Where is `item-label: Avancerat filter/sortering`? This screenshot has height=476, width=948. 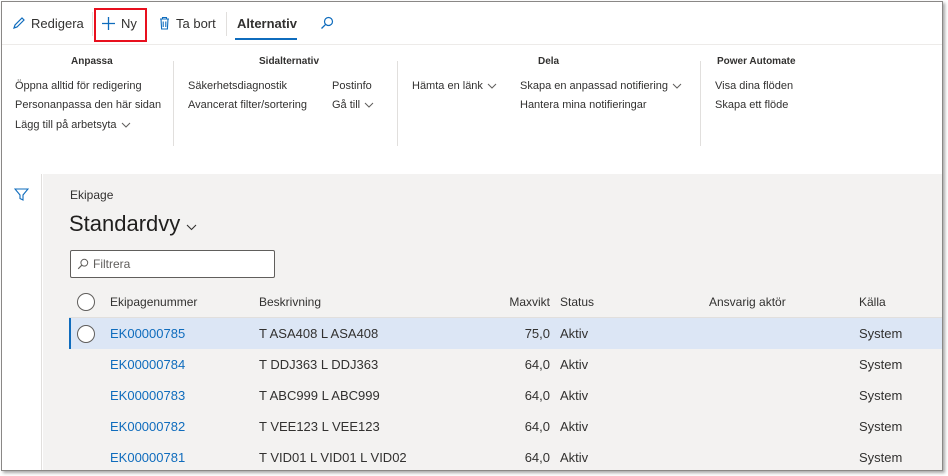 item-label: Avancerat filter/sortering is located at coordinates (248, 105).